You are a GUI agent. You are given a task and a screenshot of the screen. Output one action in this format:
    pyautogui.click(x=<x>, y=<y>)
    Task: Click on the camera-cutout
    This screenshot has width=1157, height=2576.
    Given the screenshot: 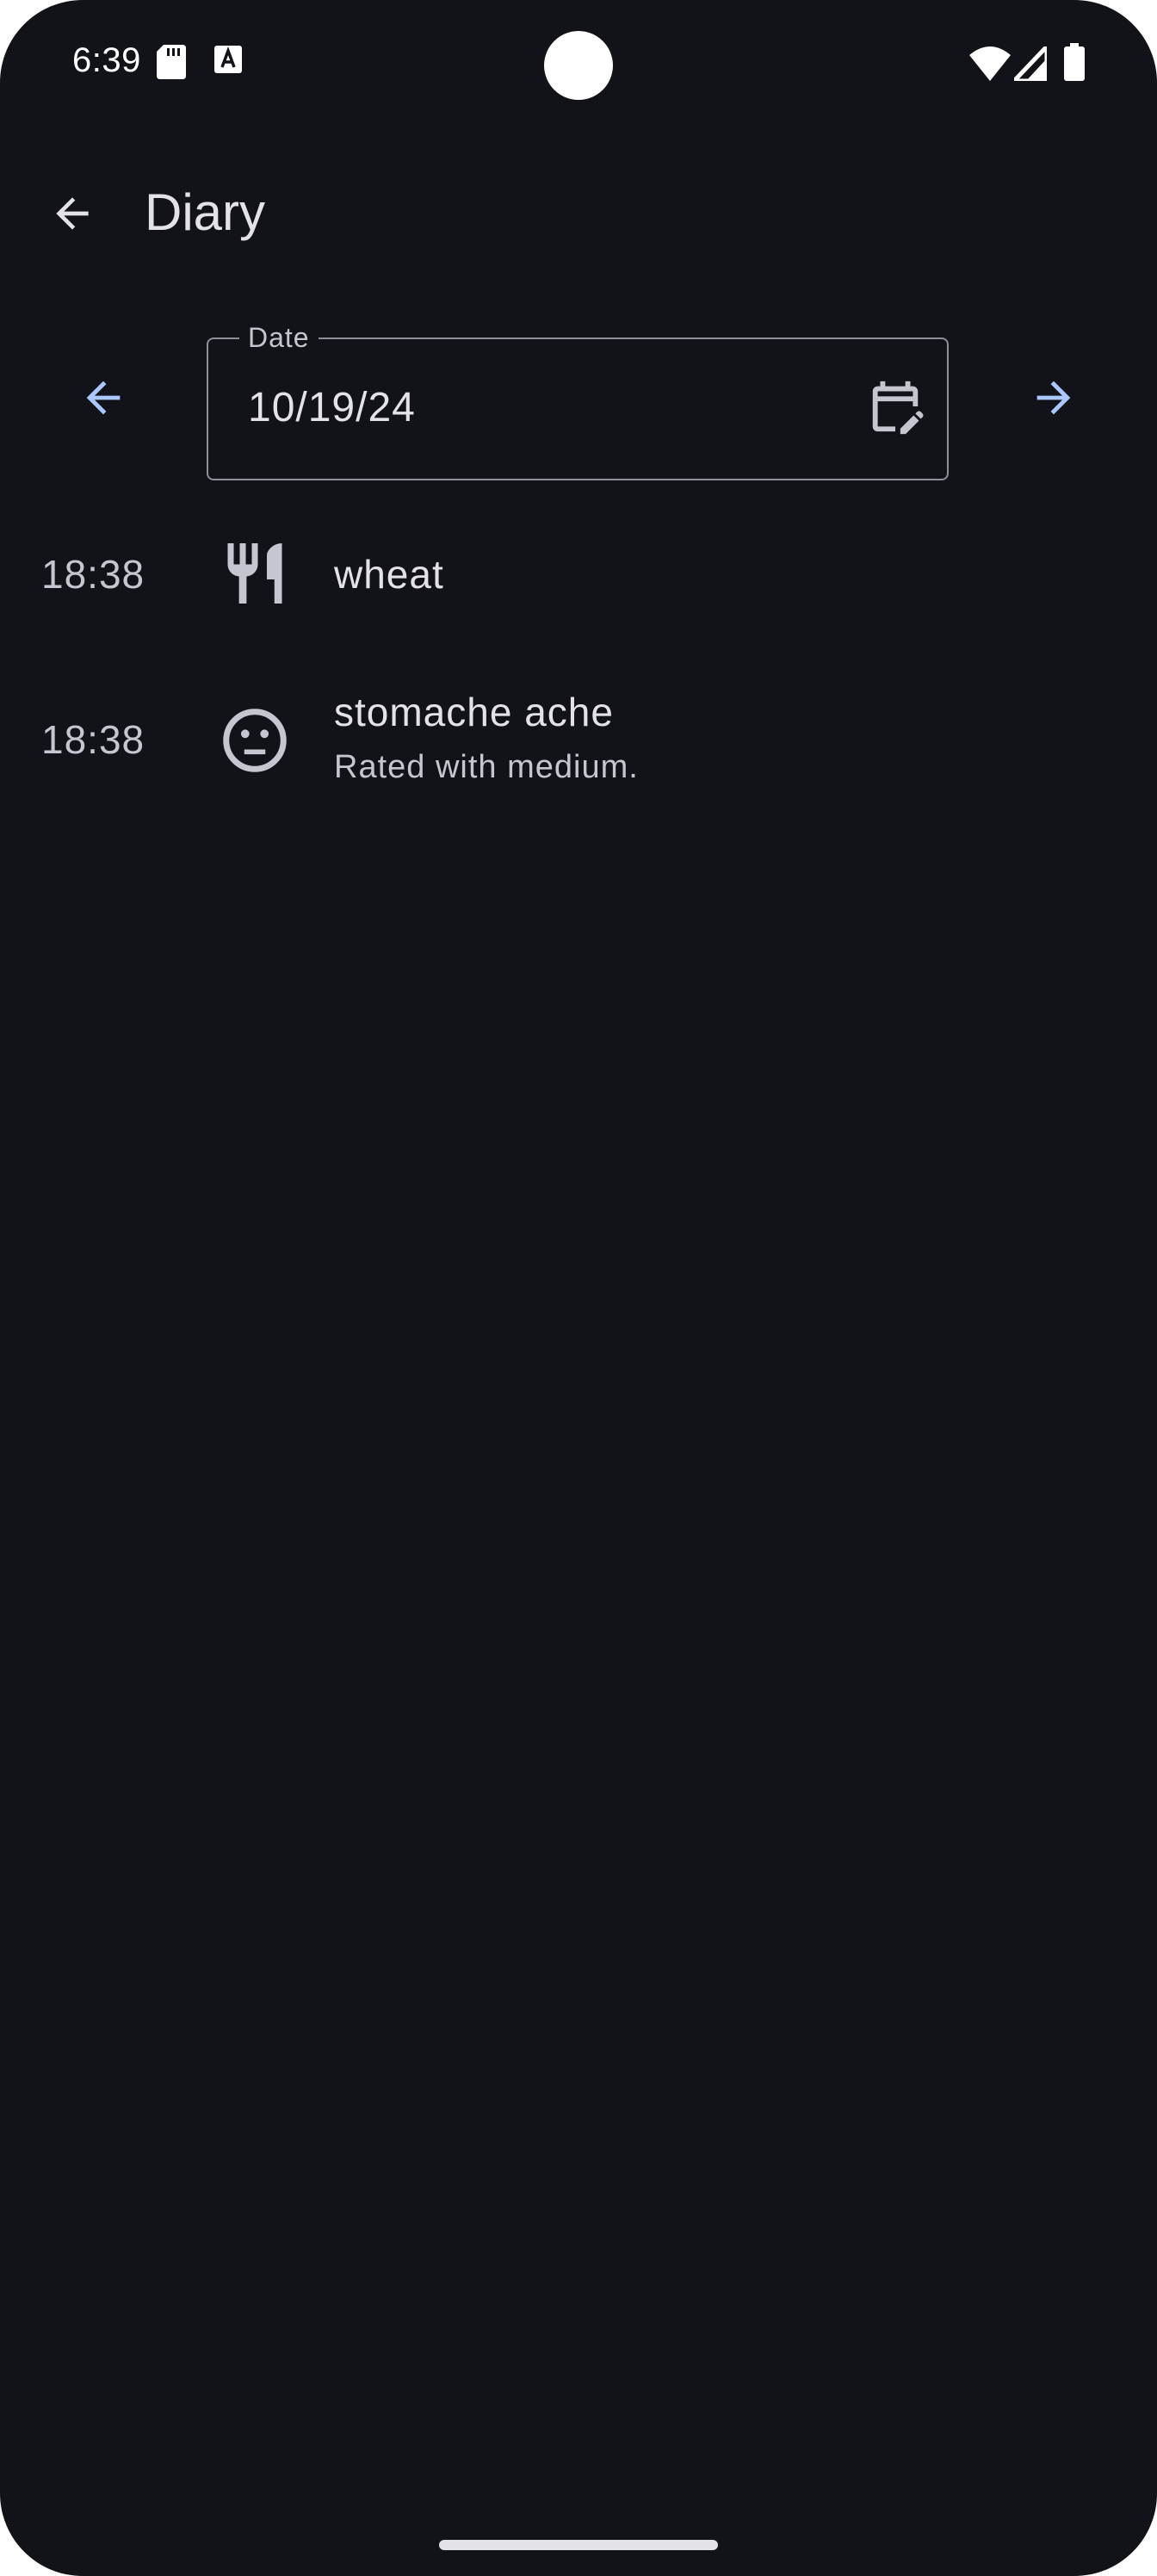 What is the action you would take?
    pyautogui.click(x=579, y=65)
    